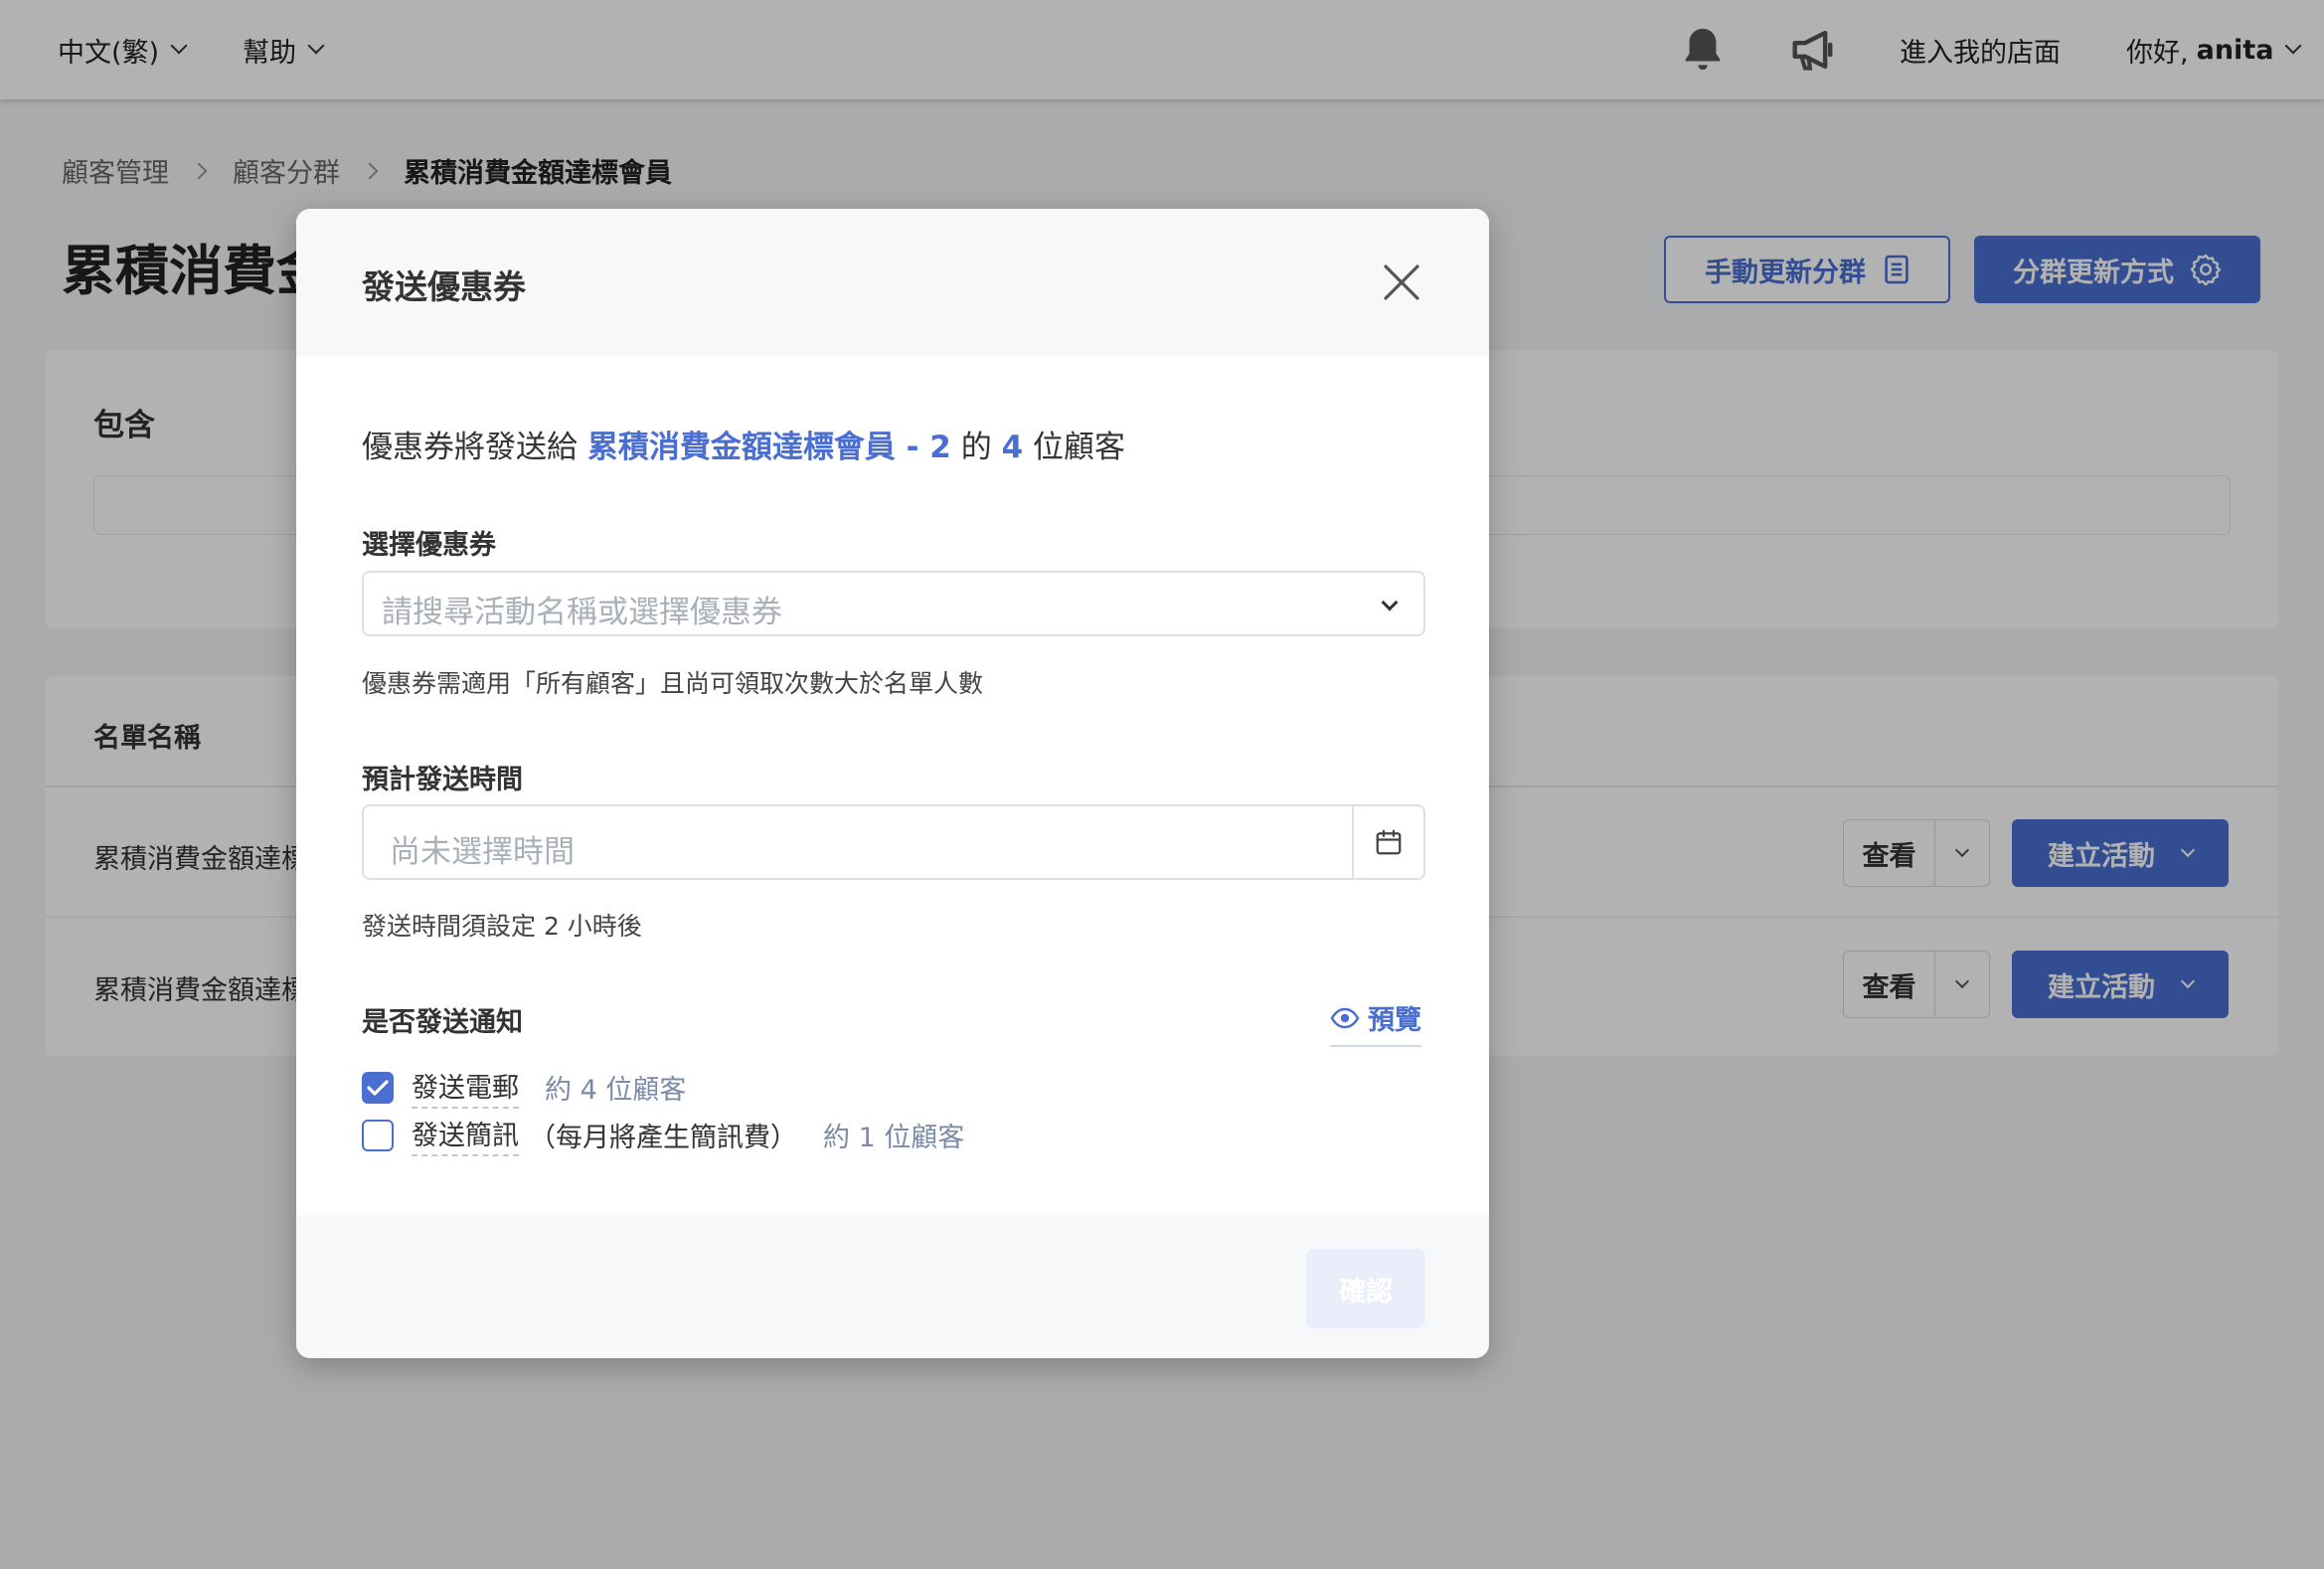 This screenshot has height=1569, width=2324. Describe the element at coordinates (663, 1138) in the screenshot. I see `sms-fee-note: （每月將產生簡訊費）` at that location.